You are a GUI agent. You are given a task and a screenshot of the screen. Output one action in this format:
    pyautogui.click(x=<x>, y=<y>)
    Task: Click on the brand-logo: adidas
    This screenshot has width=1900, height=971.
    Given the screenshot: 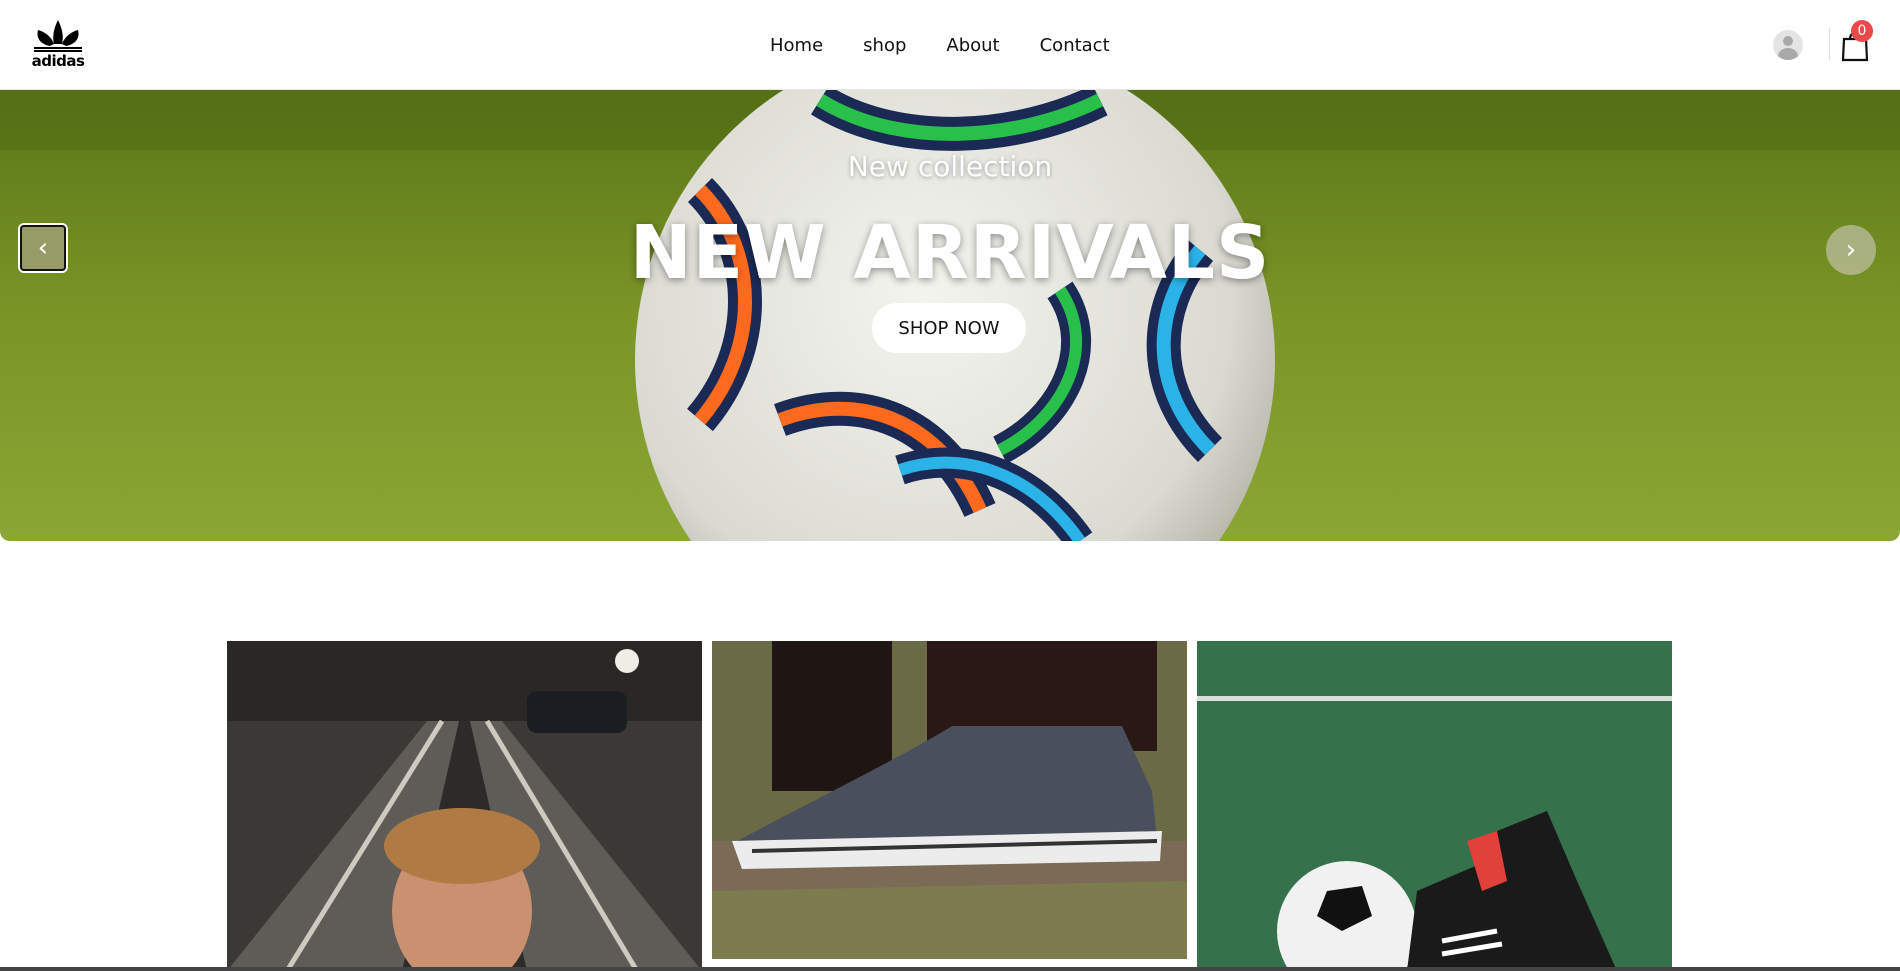 What is the action you would take?
    pyautogui.click(x=58, y=45)
    